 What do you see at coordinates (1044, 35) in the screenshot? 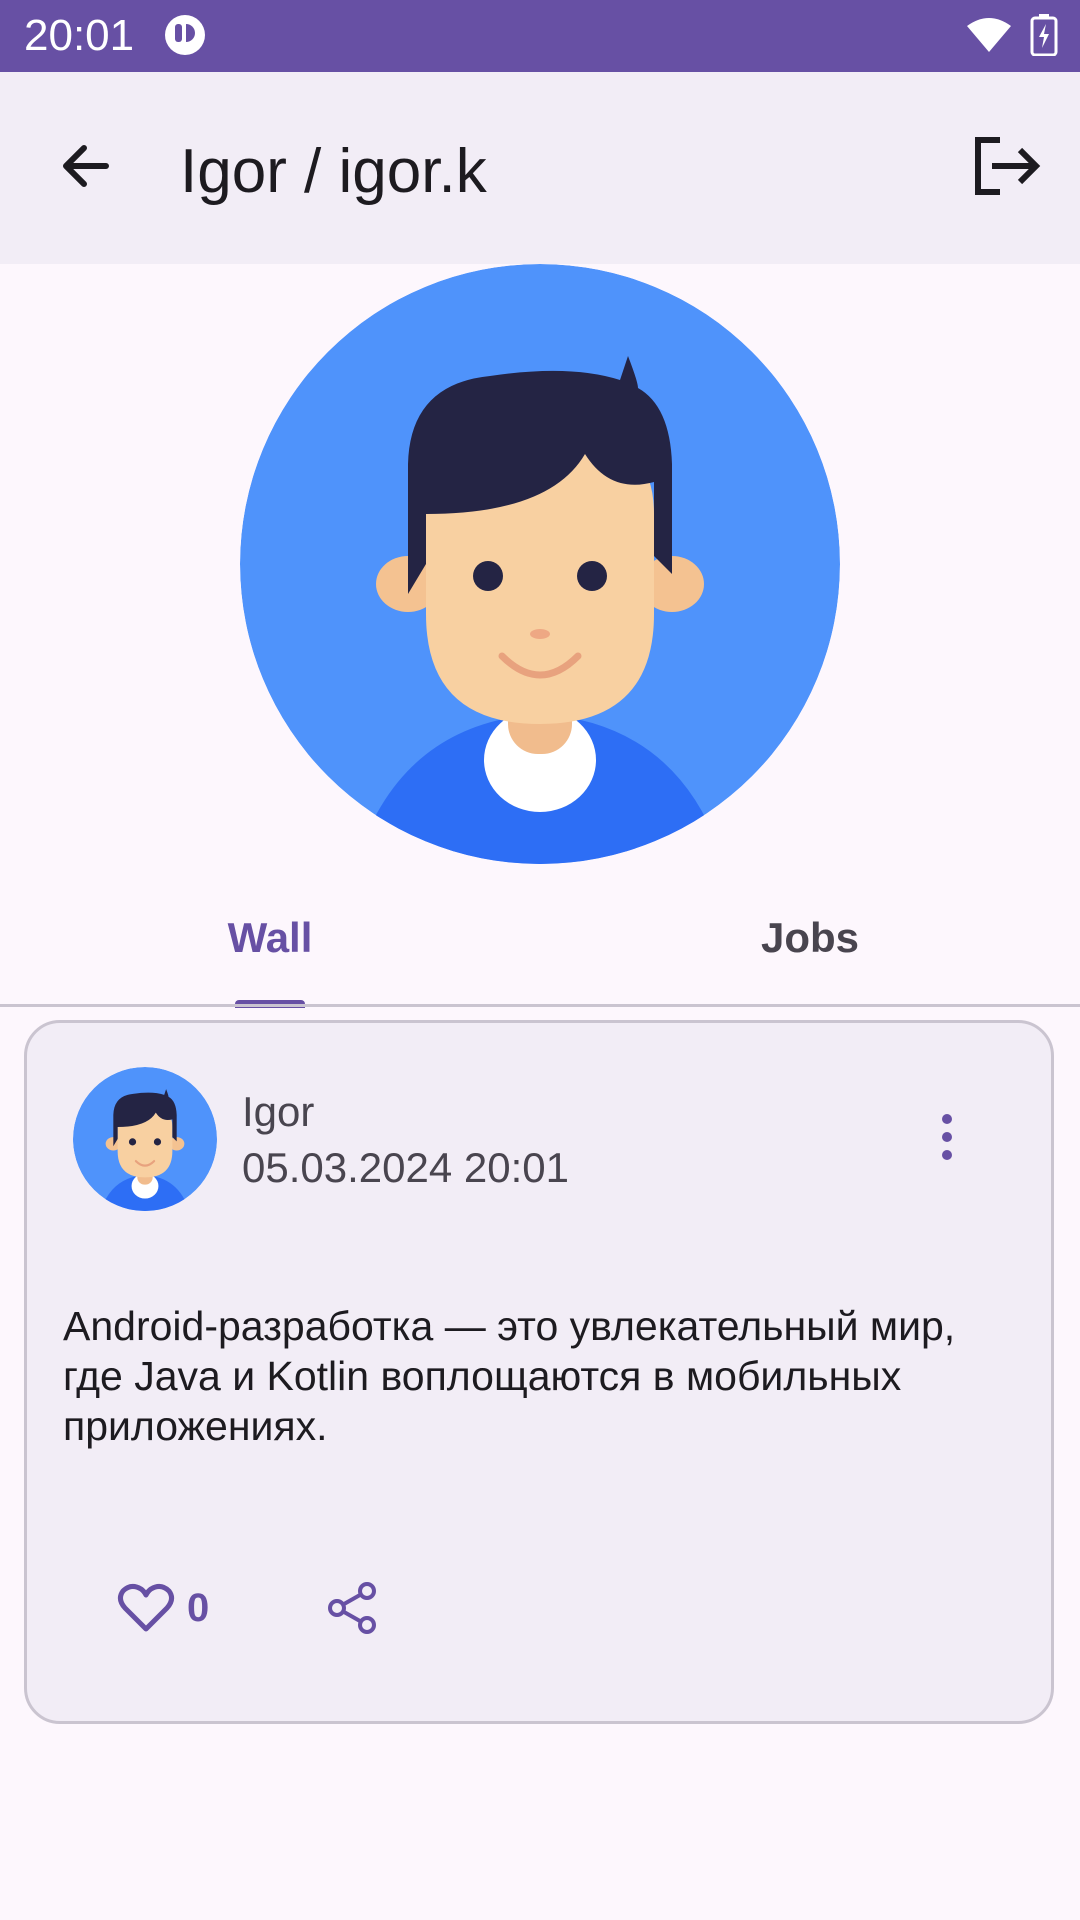
I see `battery-charging-icon` at bounding box center [1044, 35].